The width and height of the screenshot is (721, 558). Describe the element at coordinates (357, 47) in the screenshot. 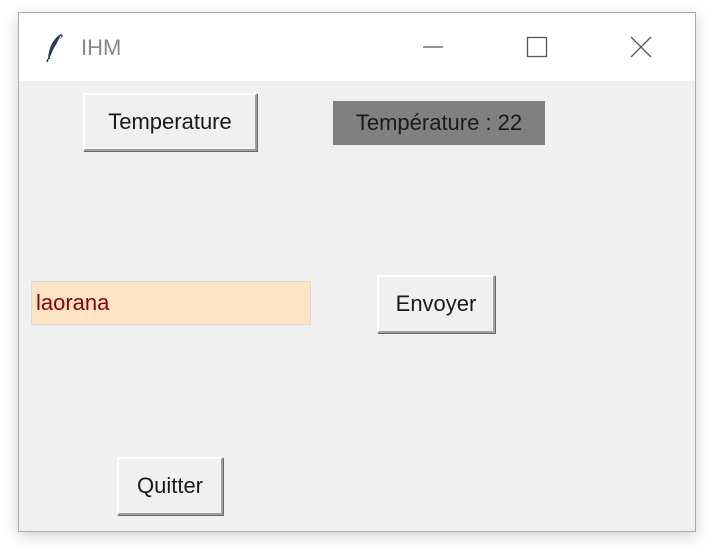

I see `title-bar: IHM` at that location.